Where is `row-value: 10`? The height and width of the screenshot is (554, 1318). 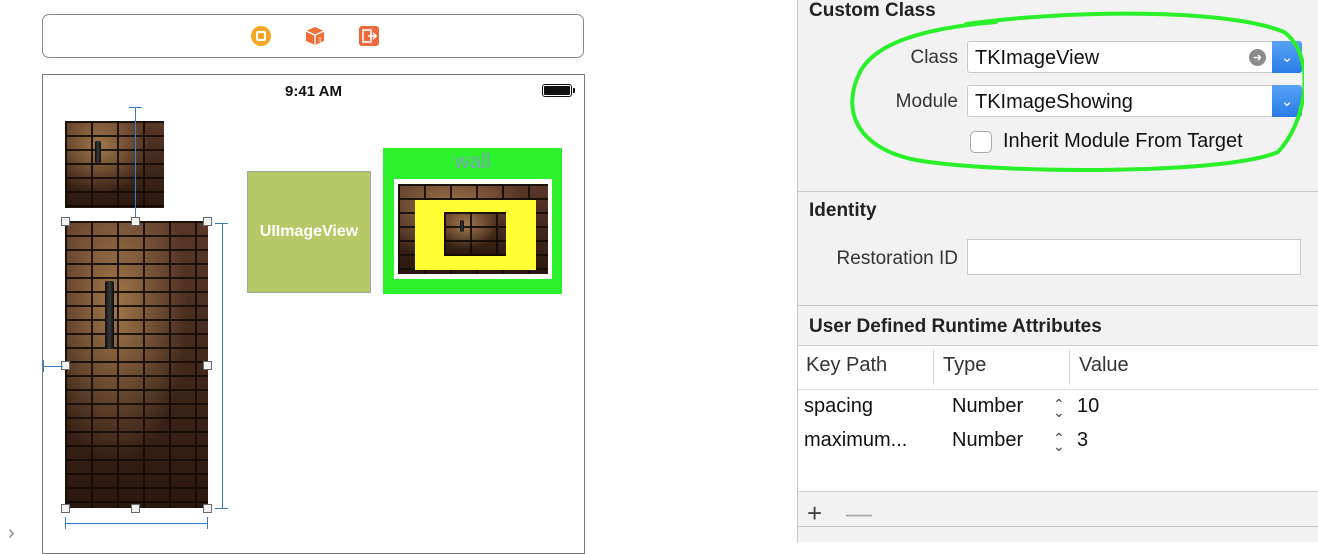 row-value: 10 is located at coordinates (1088, 406).